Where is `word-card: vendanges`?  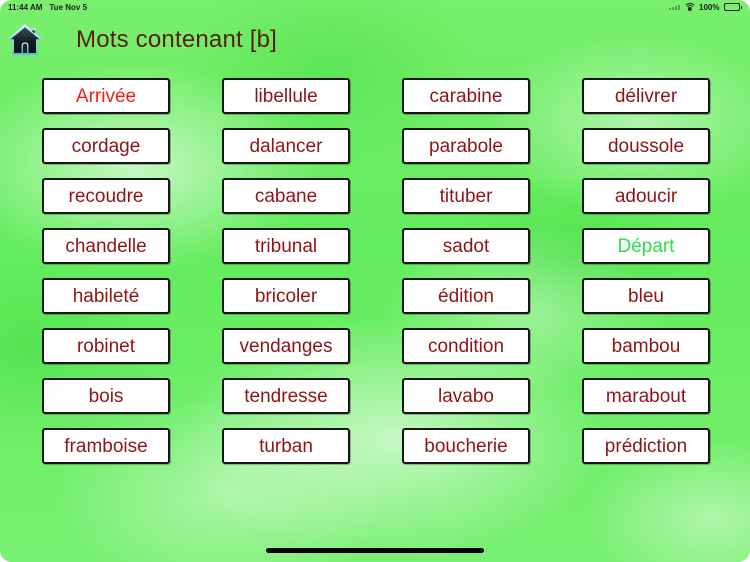
word-card: vendanges is located at coordinates (286, 346).